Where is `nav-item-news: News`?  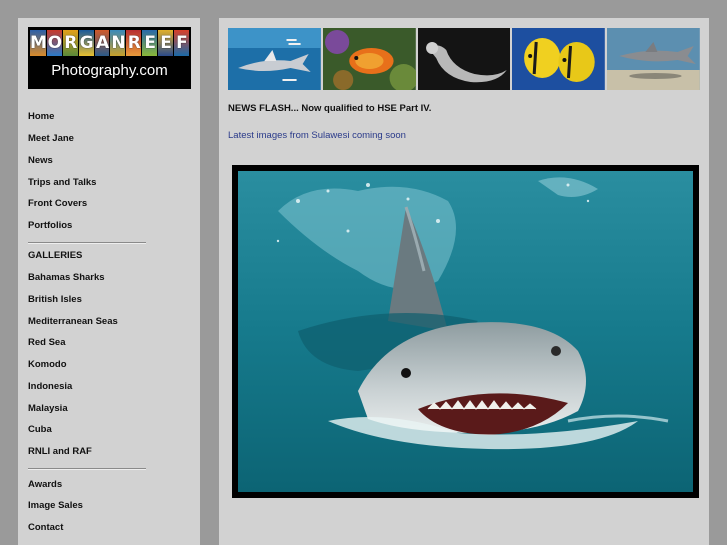 nav-item-news: News is located at coordinates (40, 160).